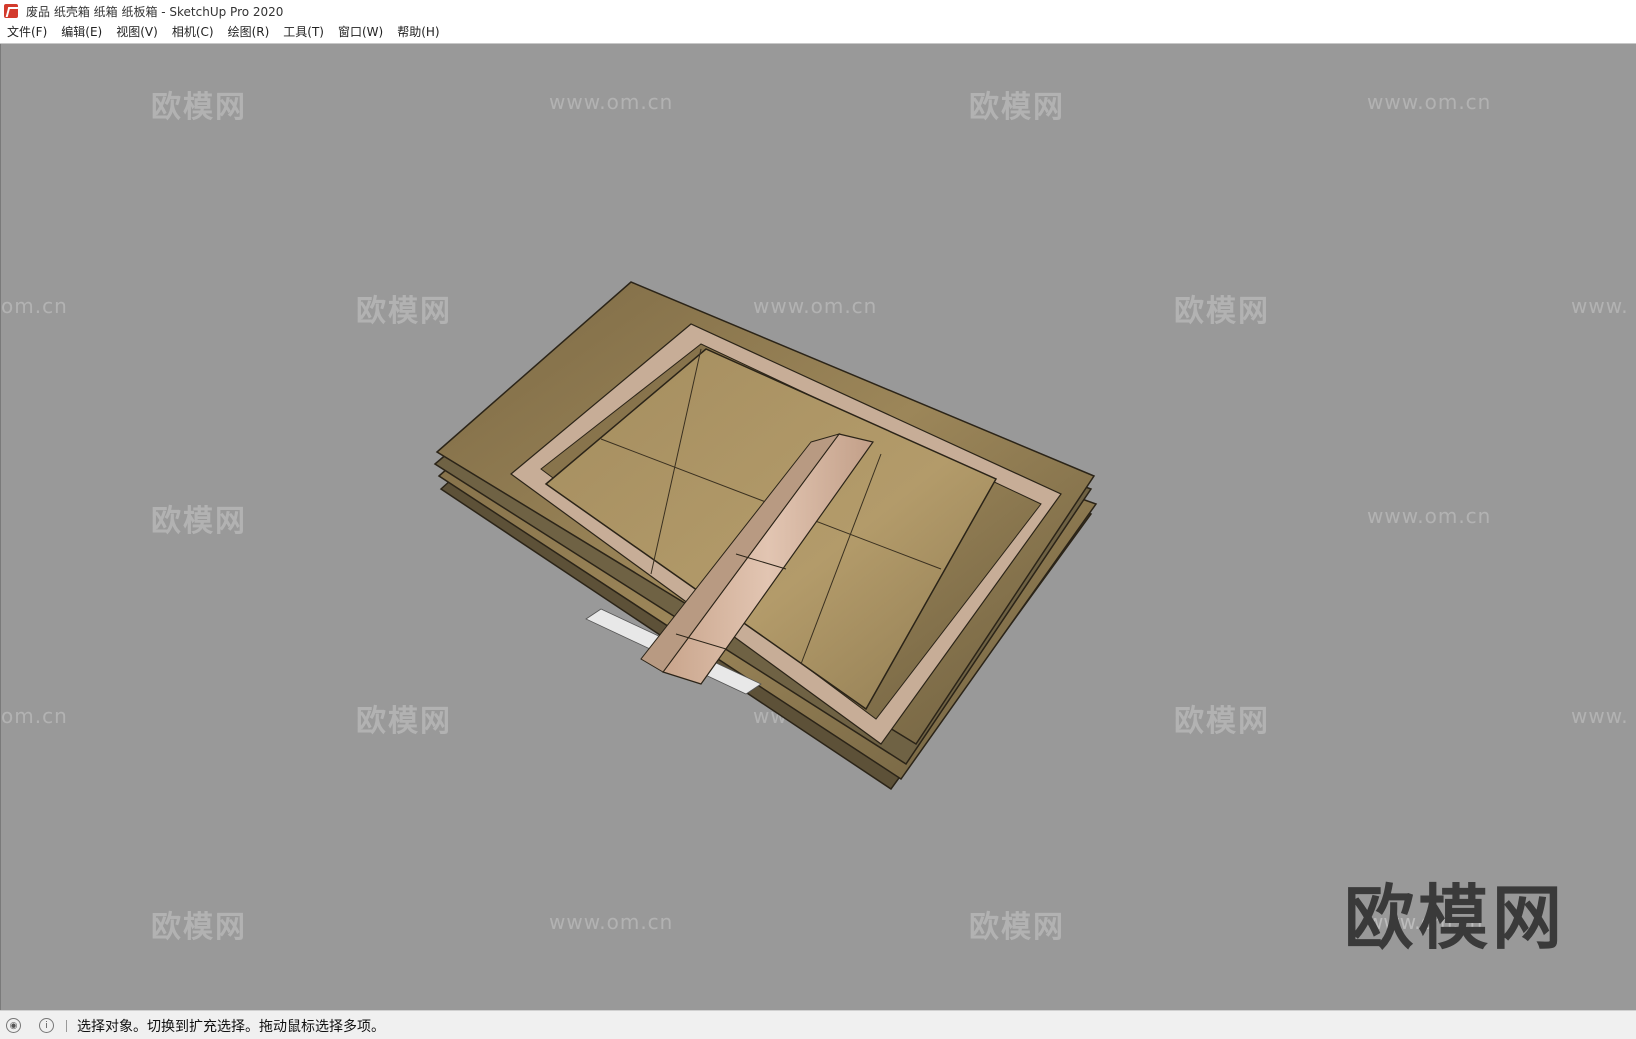 Image resolution: width=1636 pixels, height=1039 pixels. Describe the element at coordinates (27, 32) in the screenshot. I see `menu-file: 文件(F)` at that location.